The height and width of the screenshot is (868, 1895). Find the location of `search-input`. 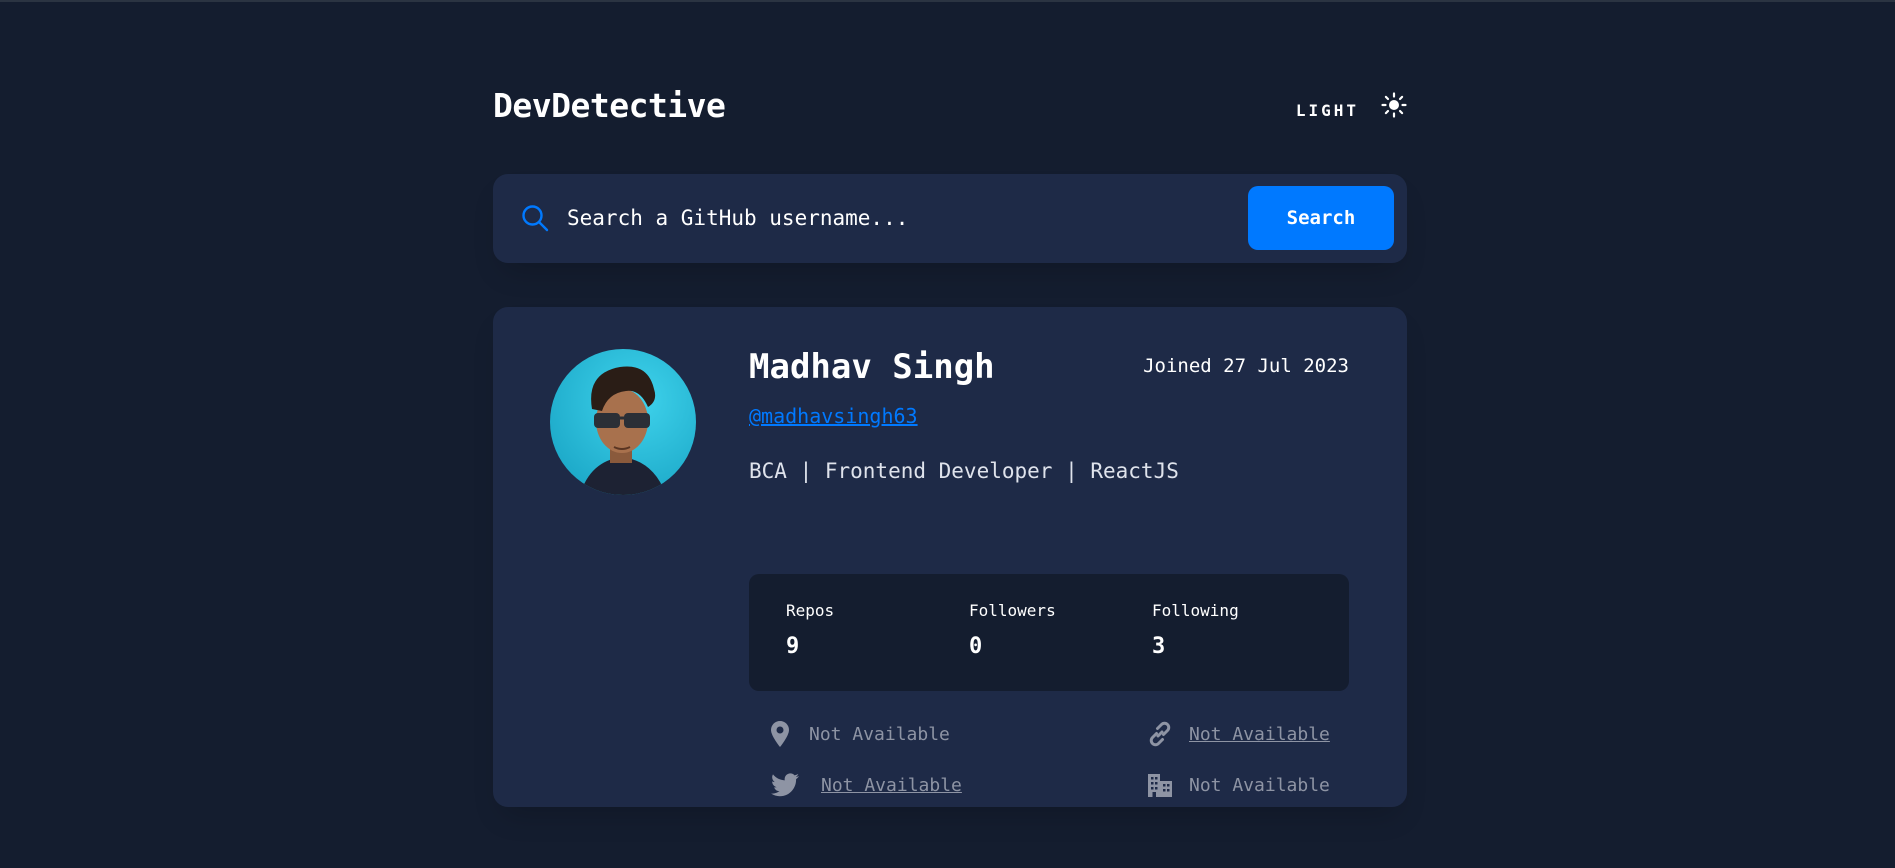

search-input is located at coordinates (877, 218).